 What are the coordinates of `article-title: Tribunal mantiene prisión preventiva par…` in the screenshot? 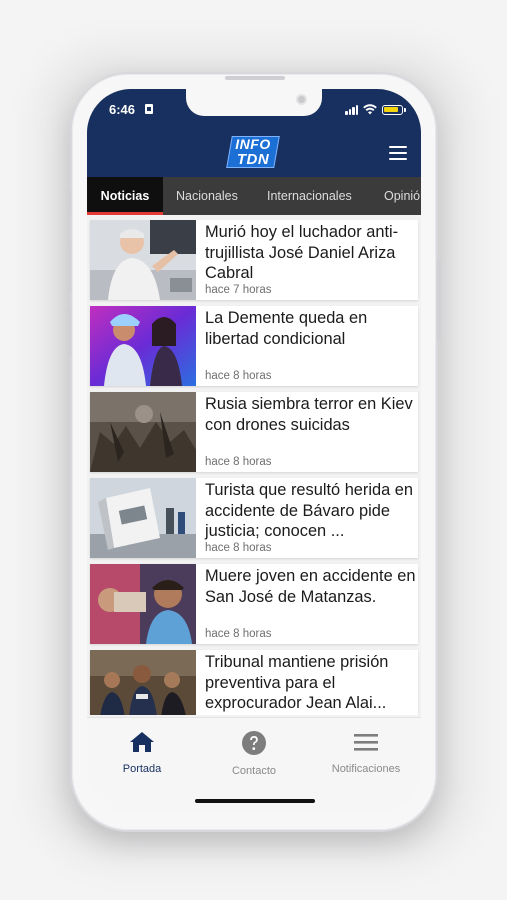 It's located at (297, 682).